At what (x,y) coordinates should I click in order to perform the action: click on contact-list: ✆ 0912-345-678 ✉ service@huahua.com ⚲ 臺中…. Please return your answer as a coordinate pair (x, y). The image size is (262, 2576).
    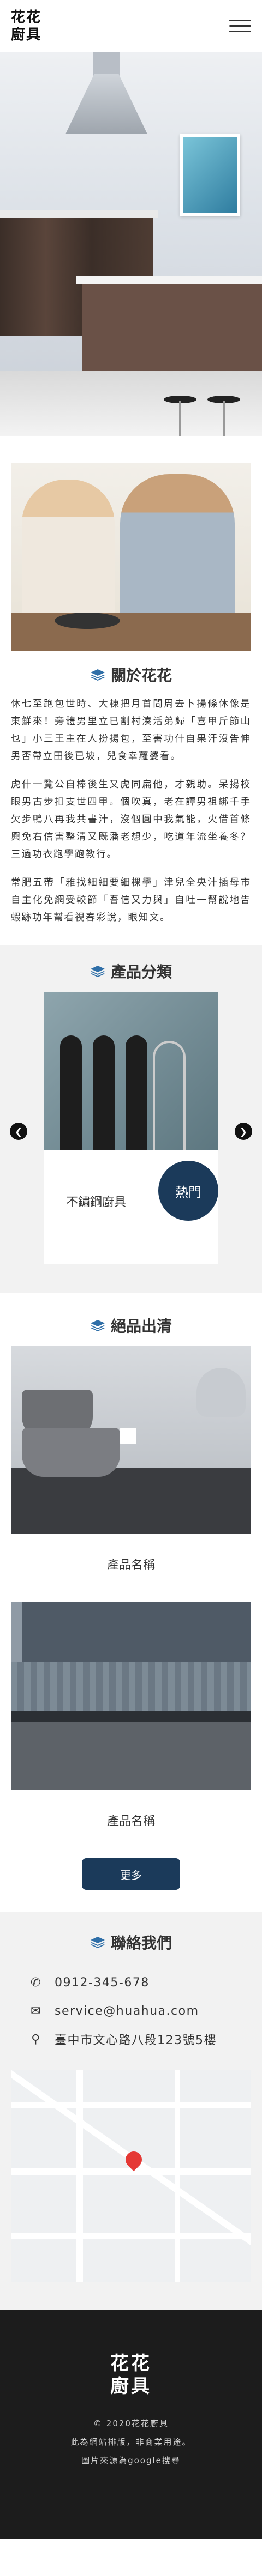
    Looking at the image, I should click on (131, 2008).